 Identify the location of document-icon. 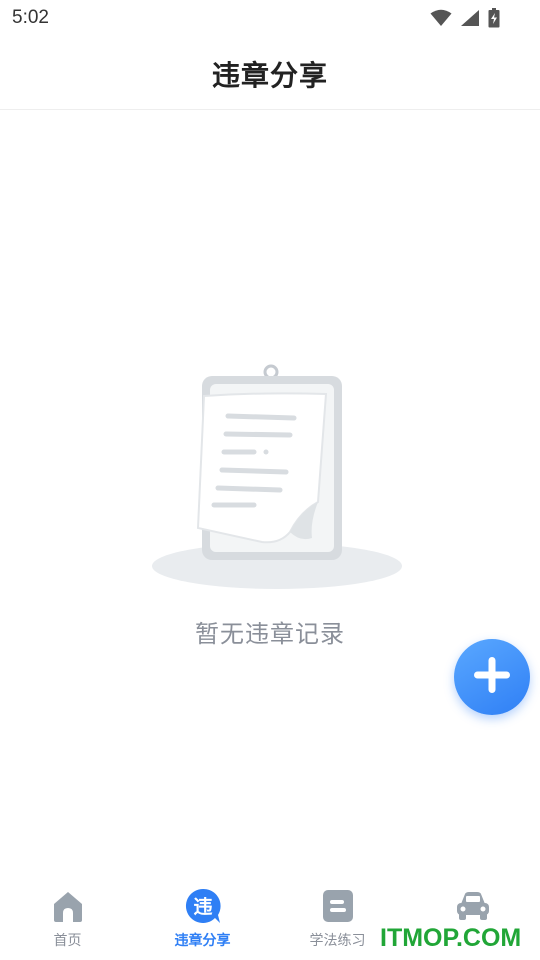
(338, 906).